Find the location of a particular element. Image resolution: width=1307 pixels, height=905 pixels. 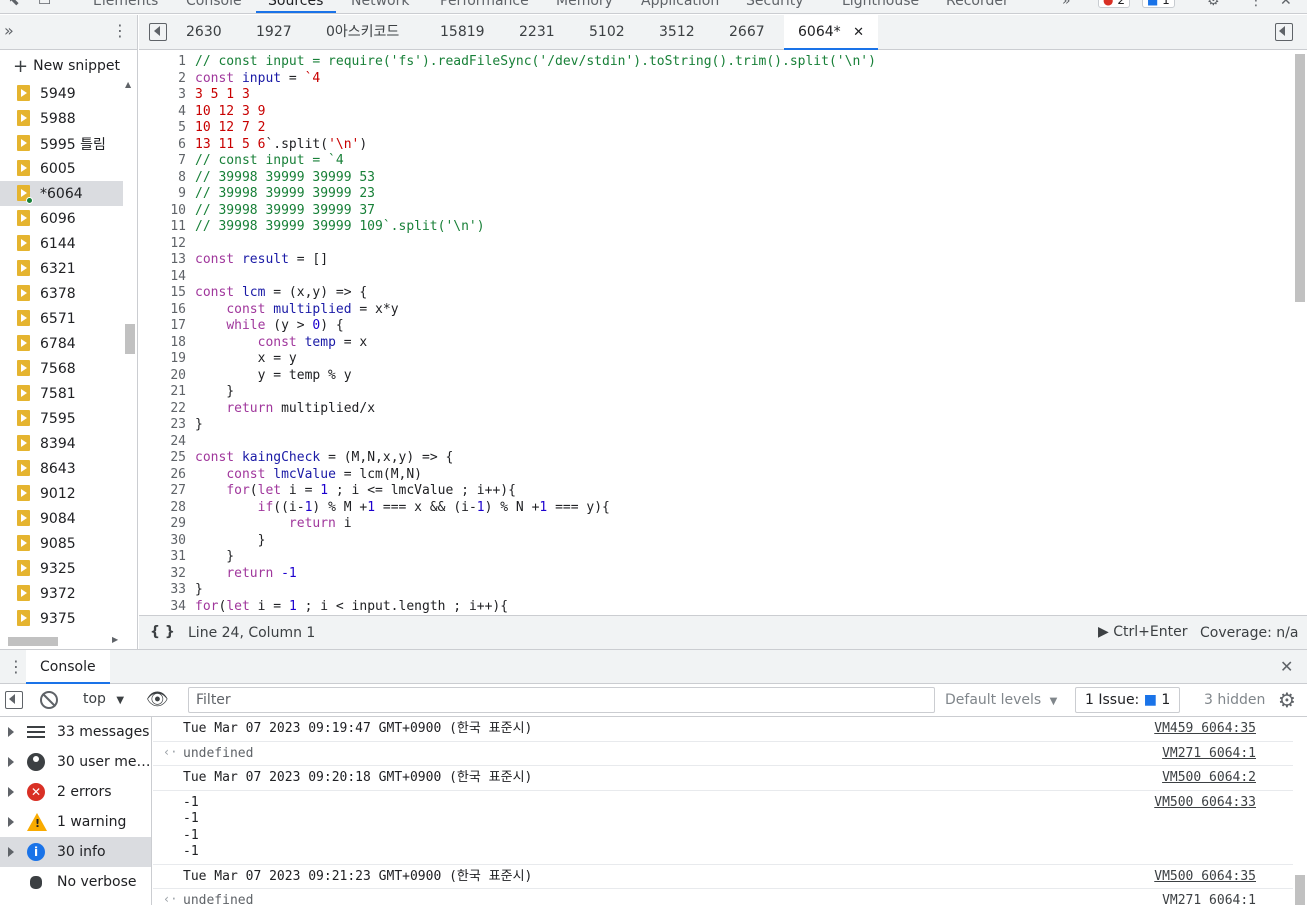

console-sidebar-group: ! 1 warning is located at coordinates (75, 822).